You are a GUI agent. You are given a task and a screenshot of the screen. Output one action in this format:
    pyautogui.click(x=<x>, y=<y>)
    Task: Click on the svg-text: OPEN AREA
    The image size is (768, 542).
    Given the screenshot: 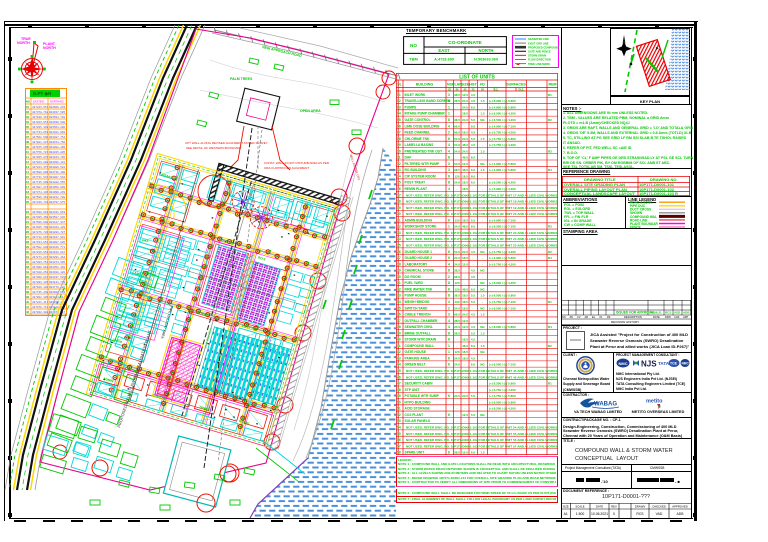 What is the action you would take?
    pyautogui.click(x=310, y=111)
    